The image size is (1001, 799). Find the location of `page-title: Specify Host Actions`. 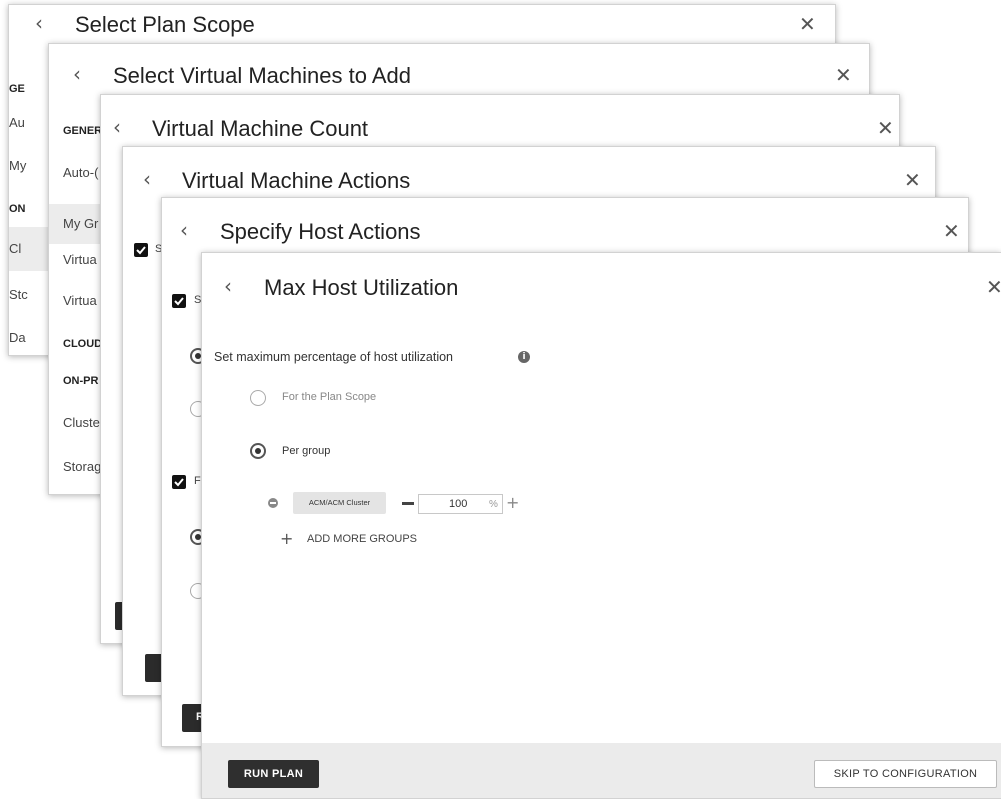

page-title: Specify Host Actions is located at coordinates (320, 231).